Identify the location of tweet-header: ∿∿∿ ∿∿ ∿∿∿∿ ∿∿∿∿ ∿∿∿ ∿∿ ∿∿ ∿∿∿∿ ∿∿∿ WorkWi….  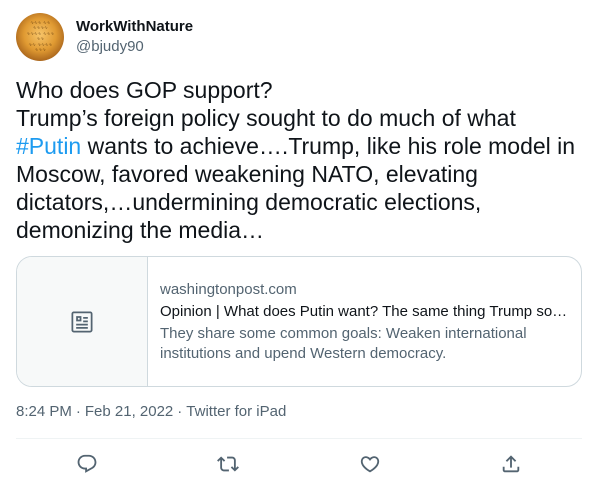
(104, 37).